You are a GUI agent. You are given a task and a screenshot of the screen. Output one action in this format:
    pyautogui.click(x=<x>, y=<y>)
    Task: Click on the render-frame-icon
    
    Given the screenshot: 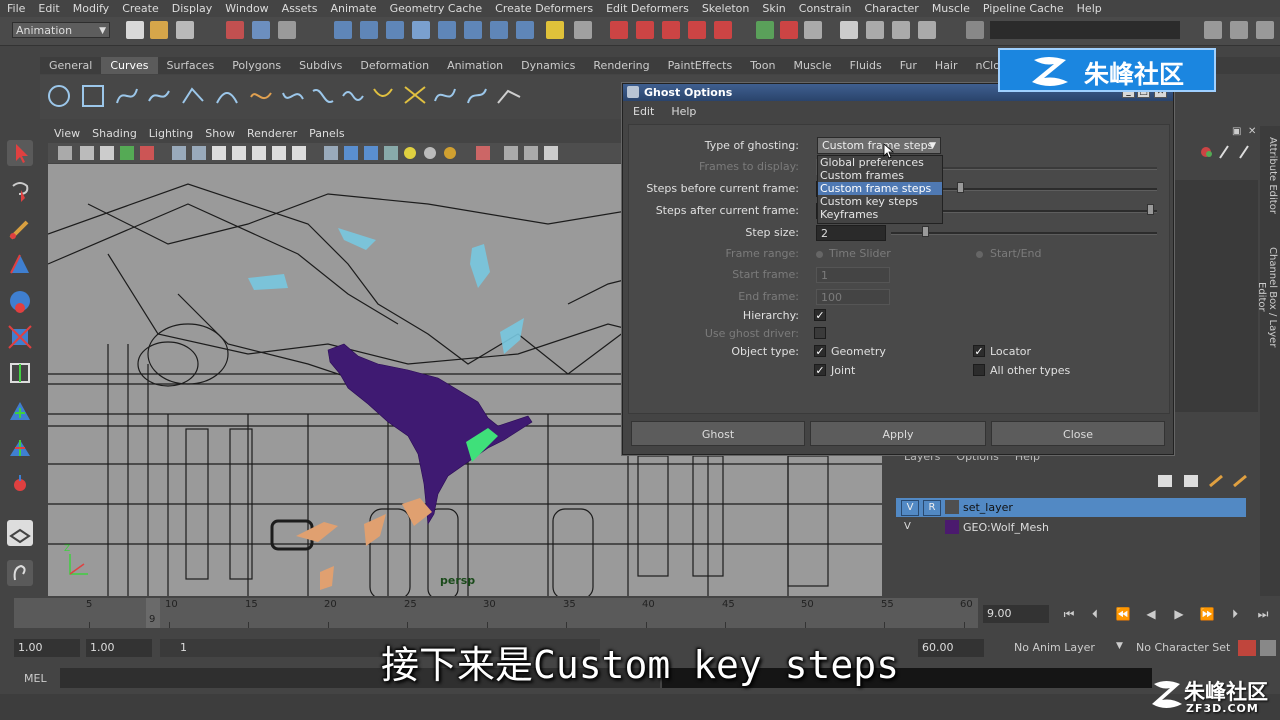 What is the action you would take?
    pyautogui.click(x=619, y=30)
    